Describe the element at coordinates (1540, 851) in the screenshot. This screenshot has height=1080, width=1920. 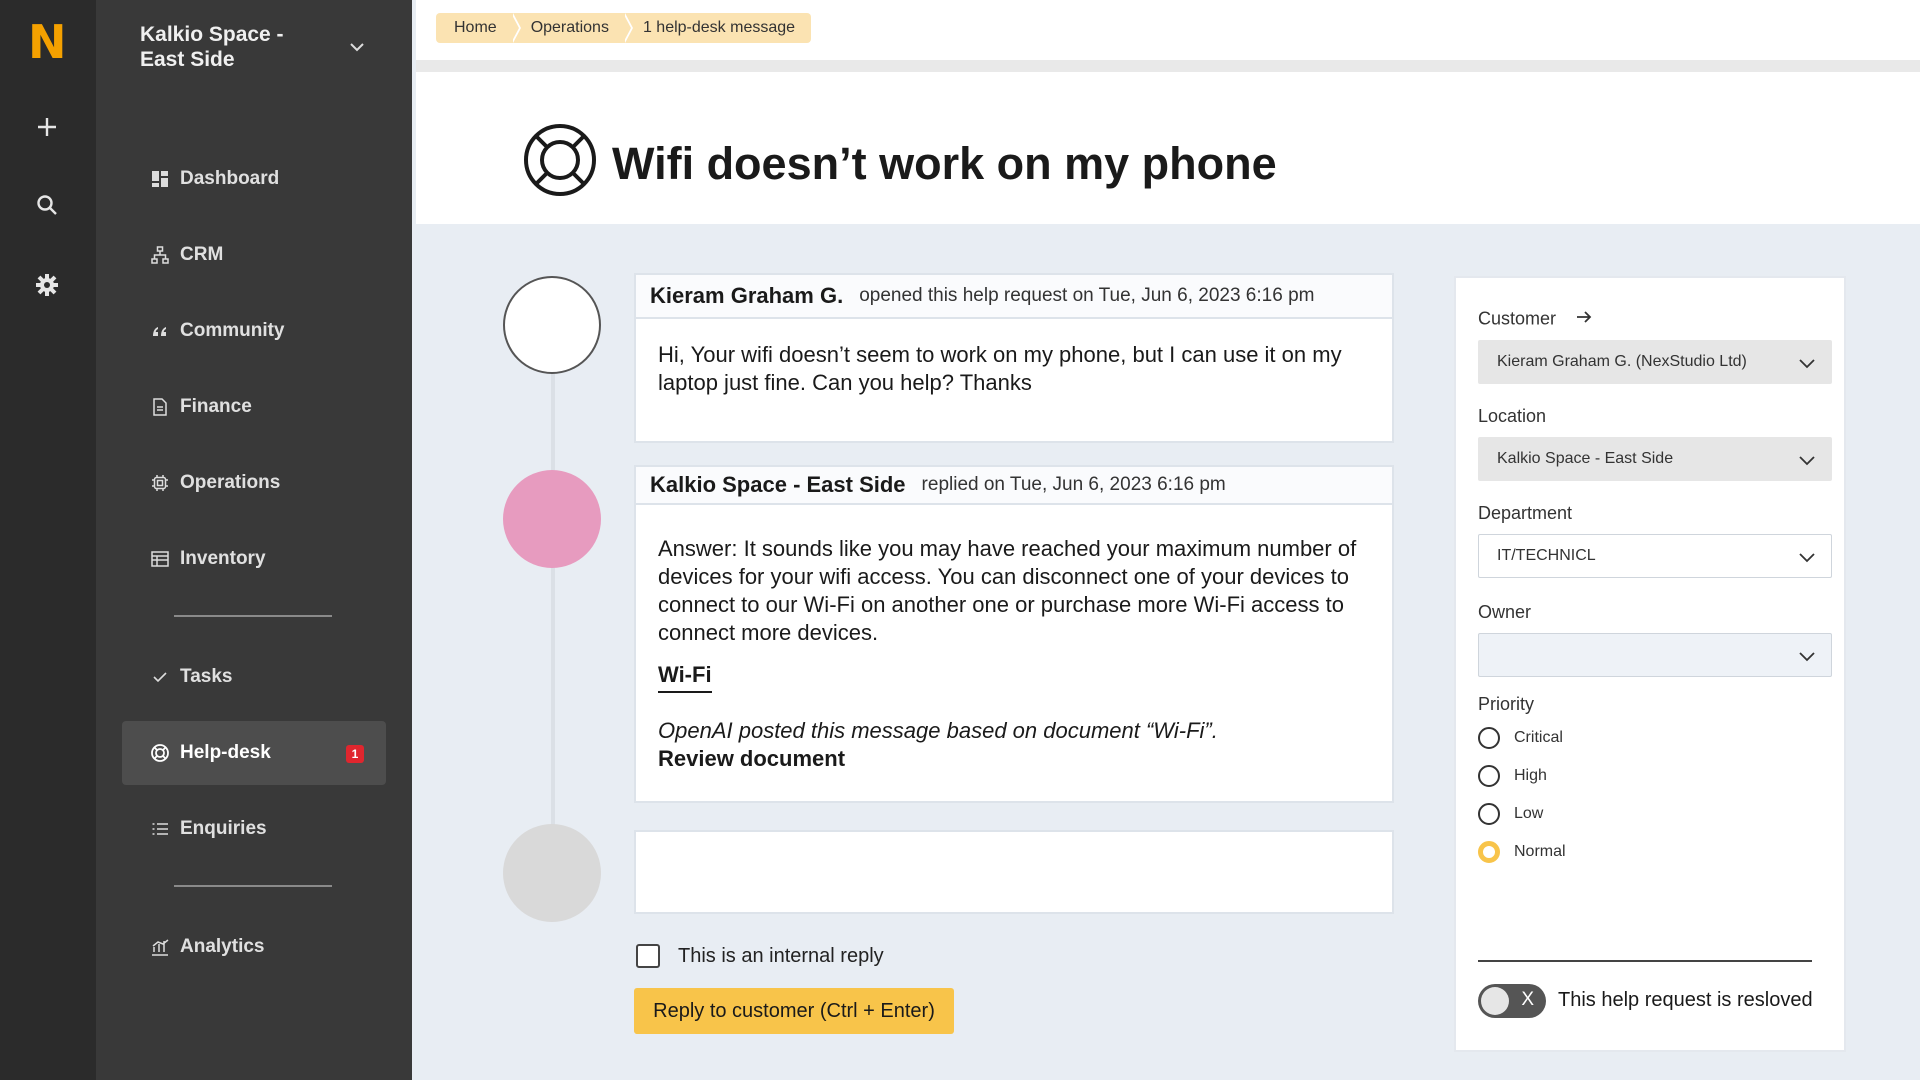
I see `priority-option-label: Normal` at that location.